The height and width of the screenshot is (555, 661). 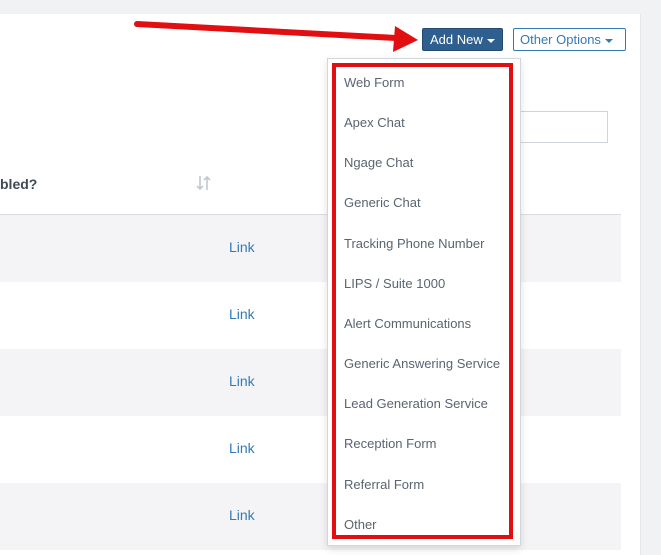 I want to click on menu-item-lips-suite-1000: LIPS / Suite 1000, so click(x=394, y=283).